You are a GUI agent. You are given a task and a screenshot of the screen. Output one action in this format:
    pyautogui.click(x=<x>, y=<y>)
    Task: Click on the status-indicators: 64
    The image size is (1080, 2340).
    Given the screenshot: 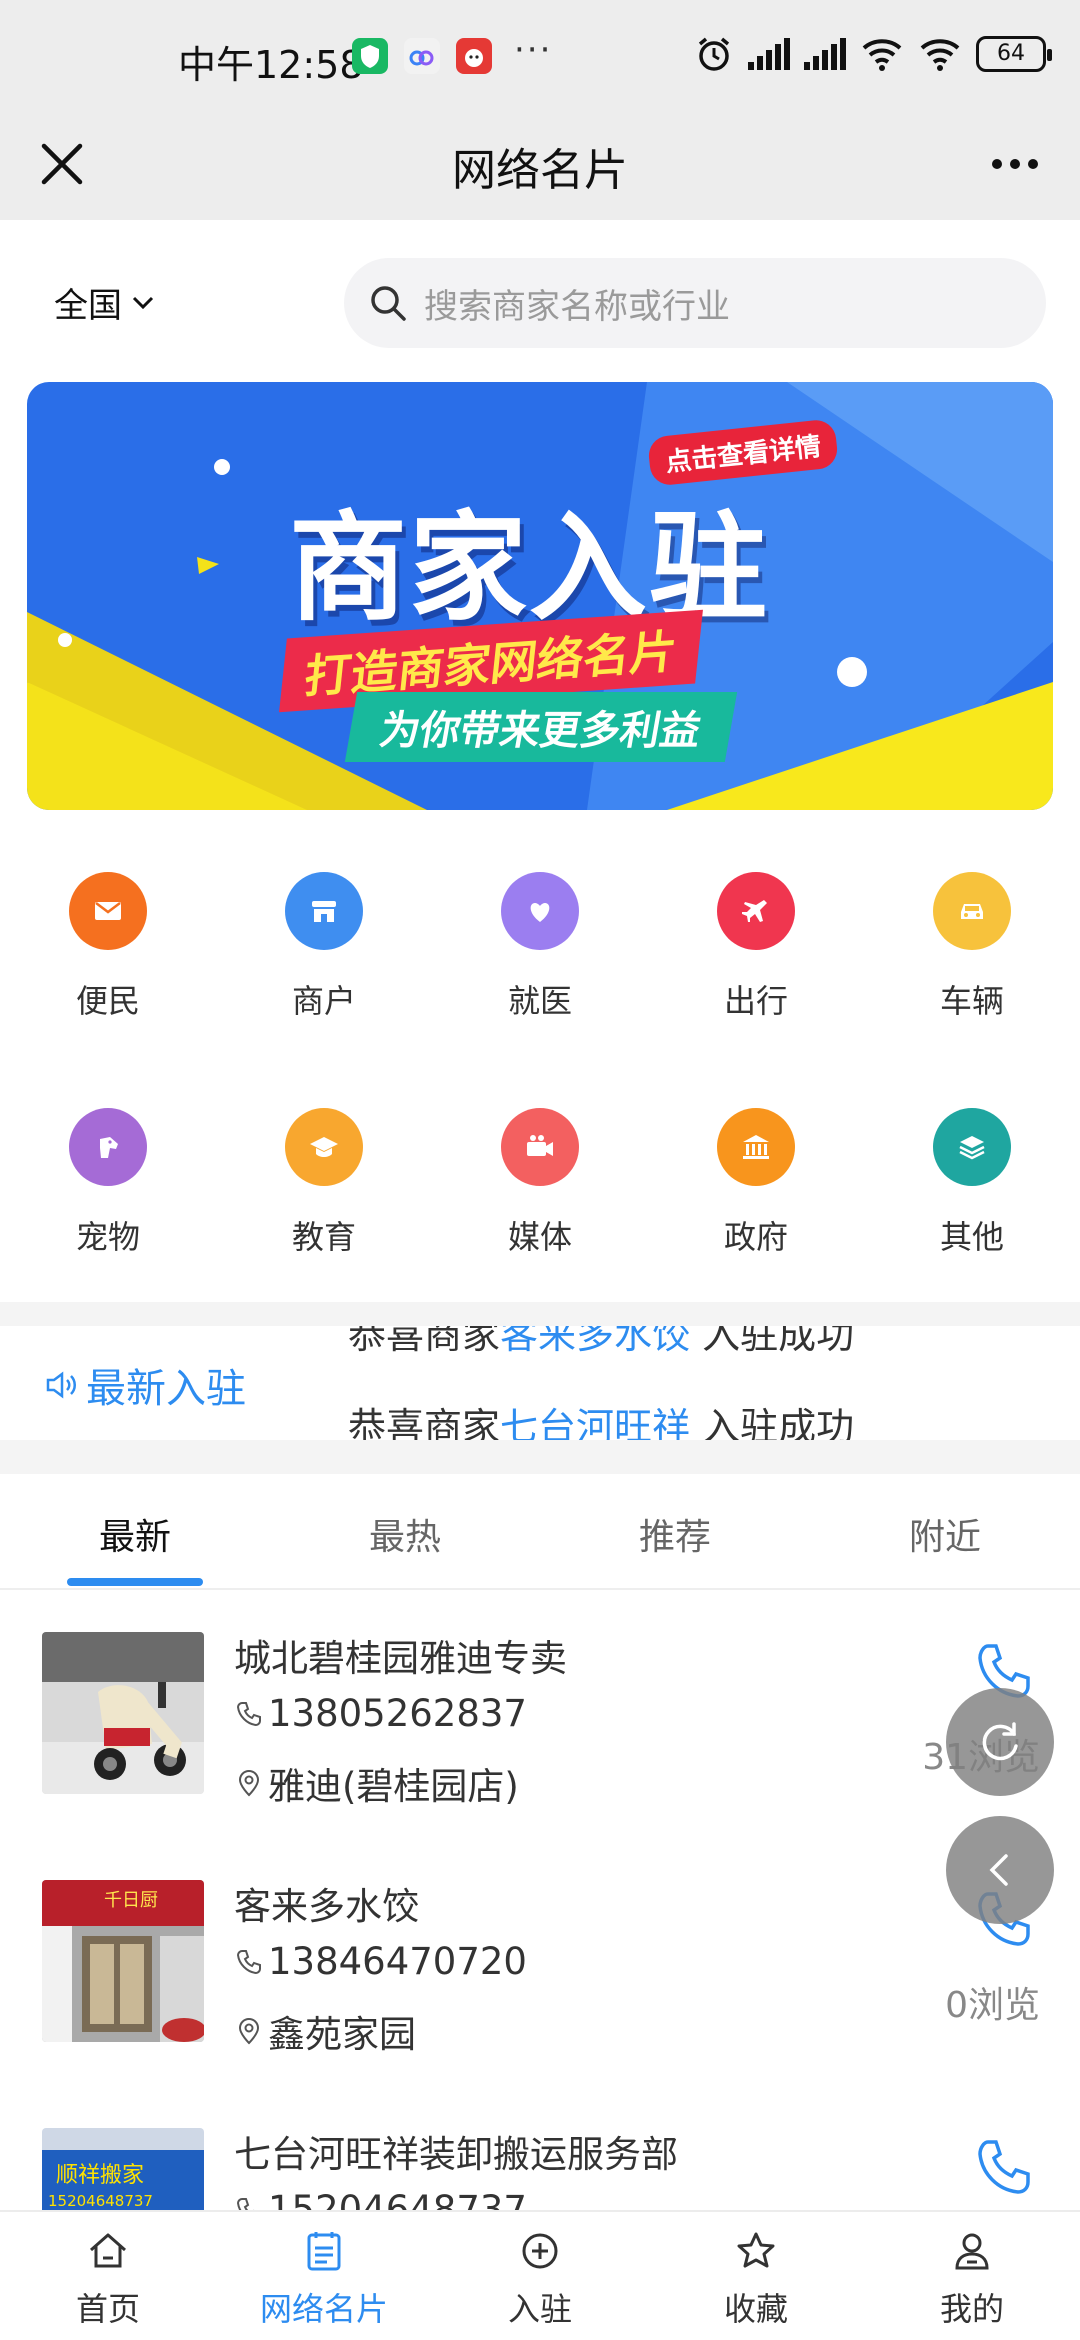 What is the action you would take?
    pyautogui.click(x=873, y=54)
    